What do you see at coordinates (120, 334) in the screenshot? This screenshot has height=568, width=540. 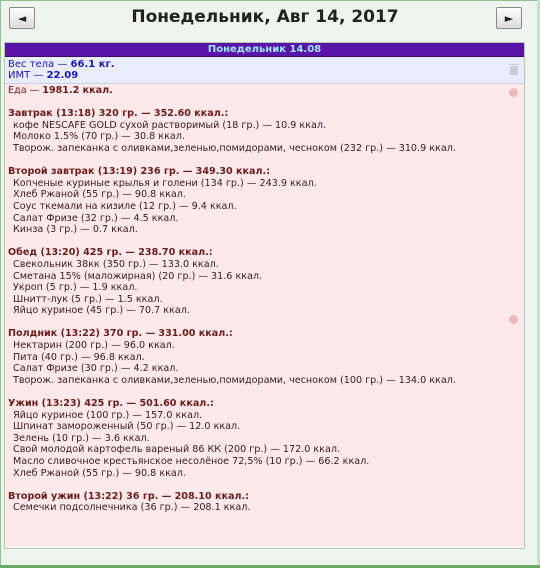 I see `meal-header: Полдник (13:22) 370 гр. — 331.00 ккал.:` at bounding box center [120, 334].